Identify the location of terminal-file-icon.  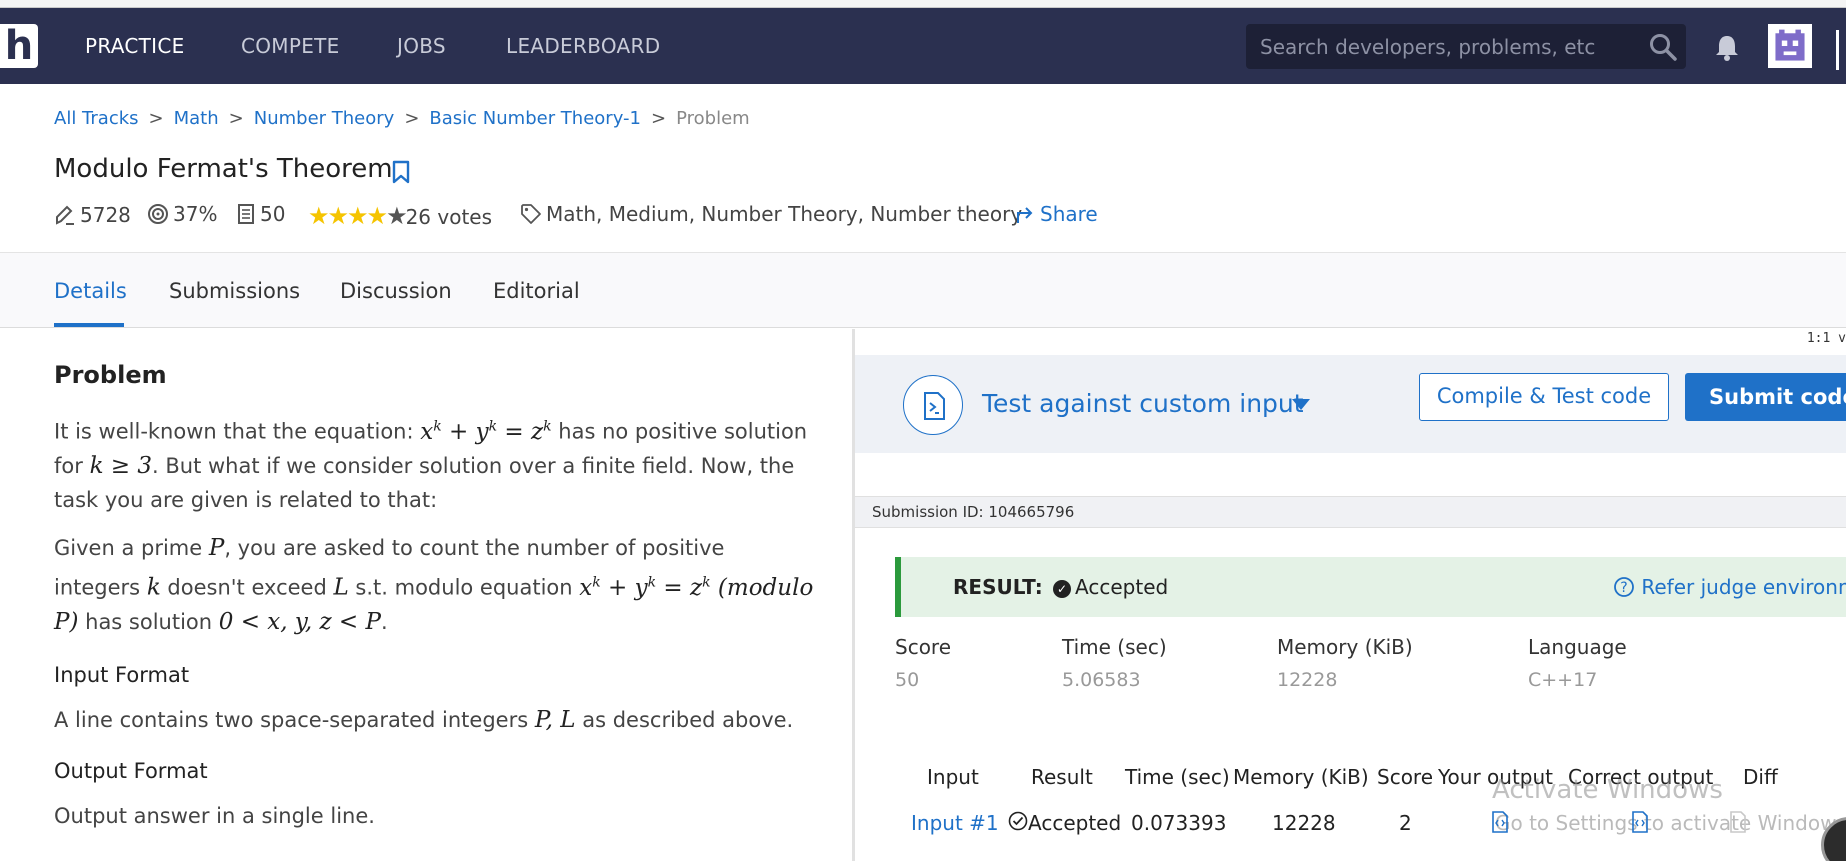
(934, 406).